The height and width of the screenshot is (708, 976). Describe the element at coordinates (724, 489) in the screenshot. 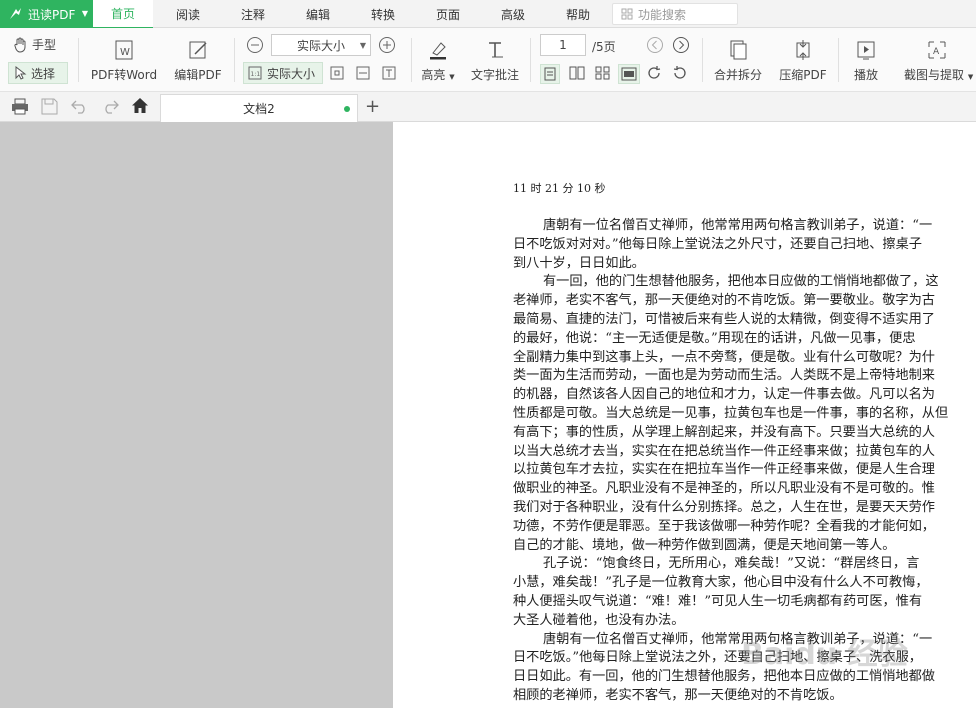

I see `document-text-line: 做职业的神圣。凡职业没有不是神圣的，所以凡职业没有不是可敬的。惟` at that location.